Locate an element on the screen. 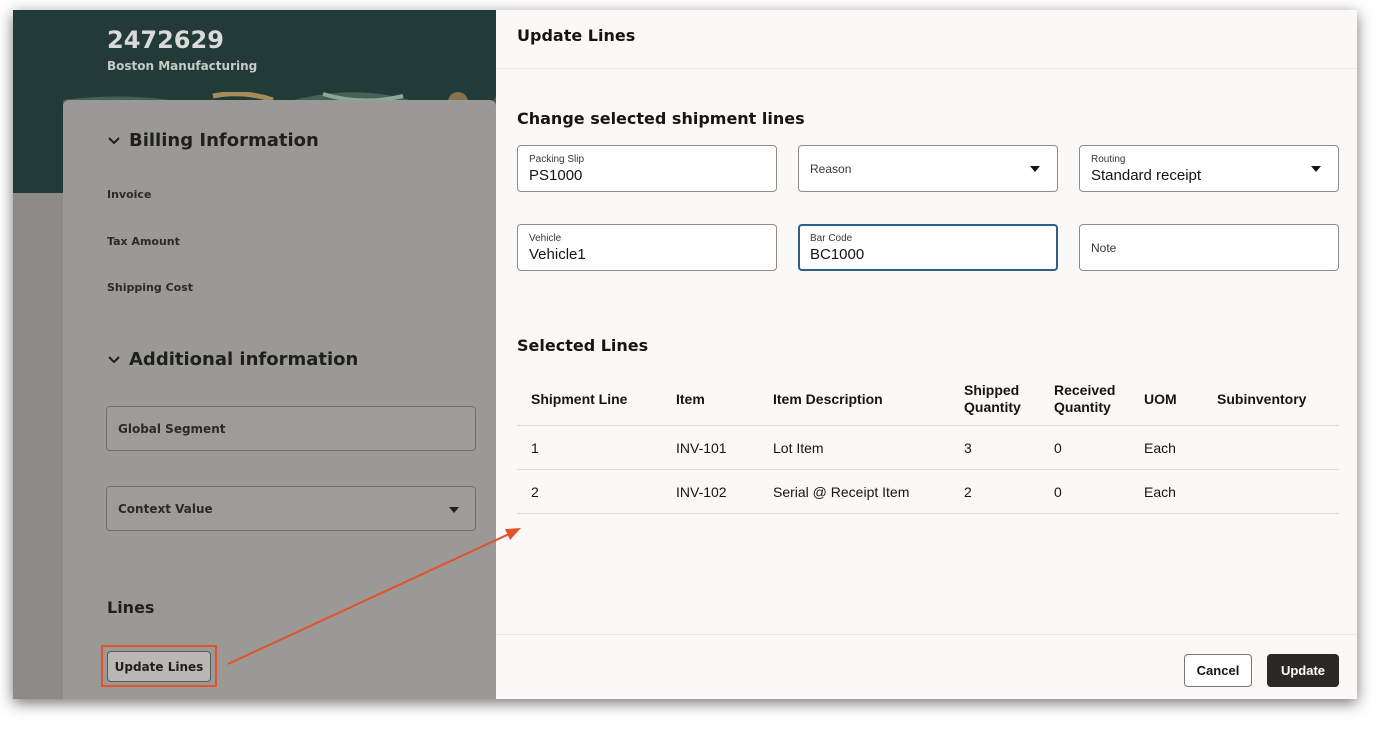 The height and width of the screenshot is (736, 1388). routing-select: Routing Standard receipt is located at coordinates (1209, 168).